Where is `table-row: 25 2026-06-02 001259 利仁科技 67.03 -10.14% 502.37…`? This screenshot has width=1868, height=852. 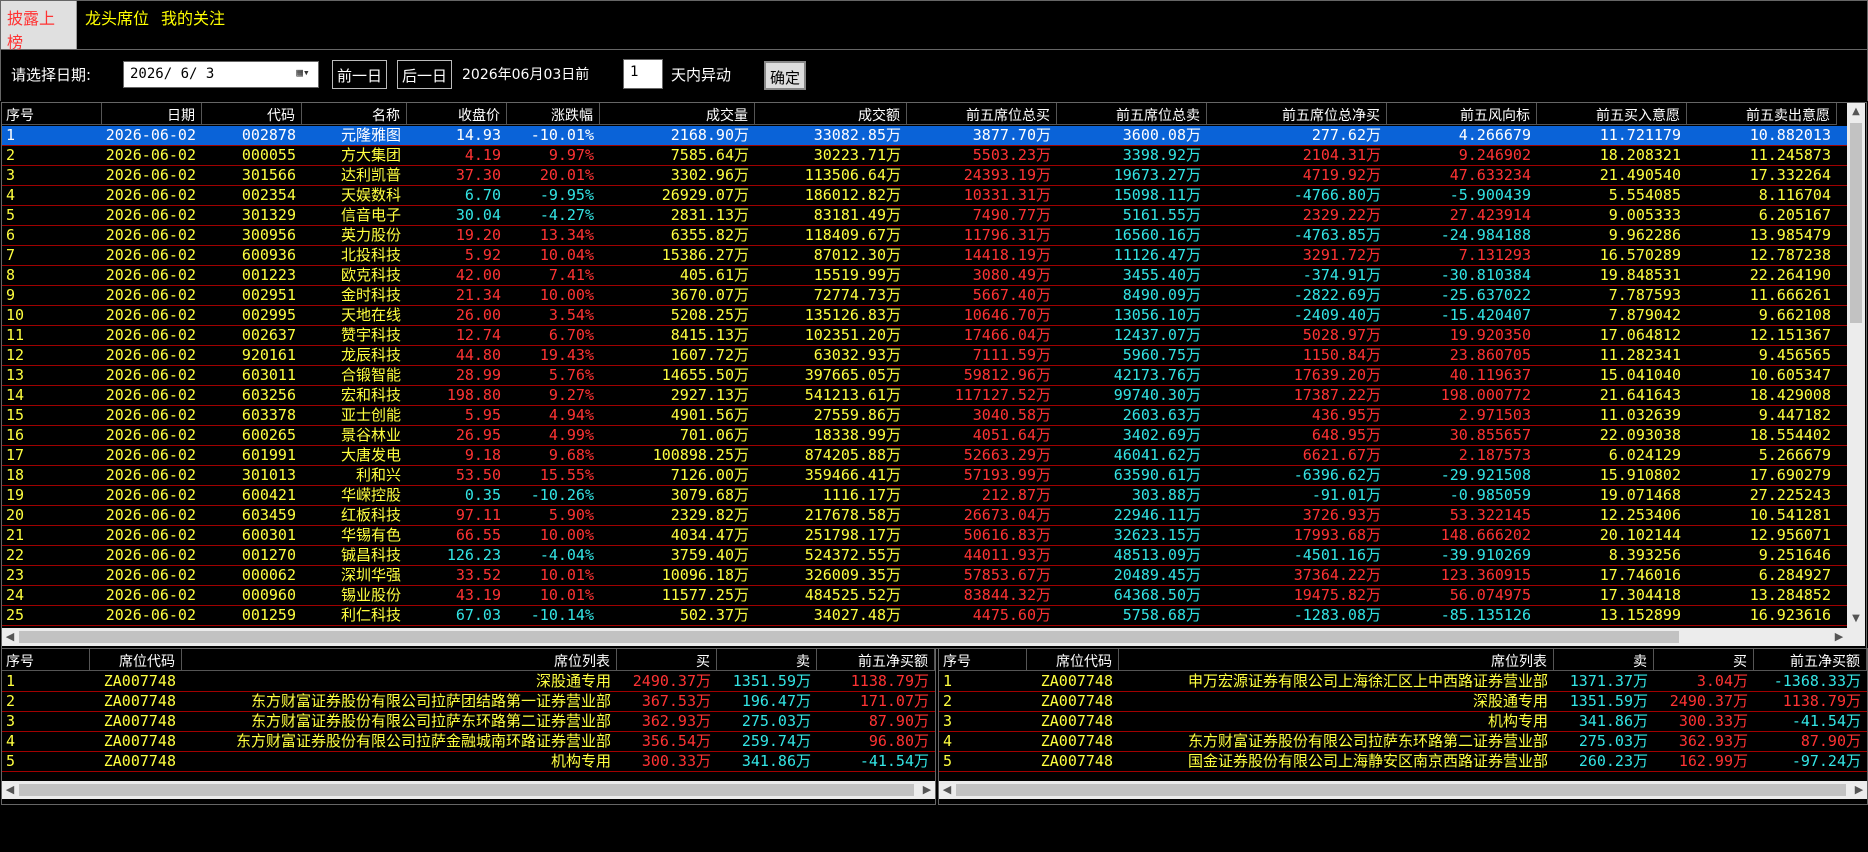 table-row: 25 2026-06-02 001259 利仁科技 67.03 -10.14% 502.37… is located at coordinates (924, 616).